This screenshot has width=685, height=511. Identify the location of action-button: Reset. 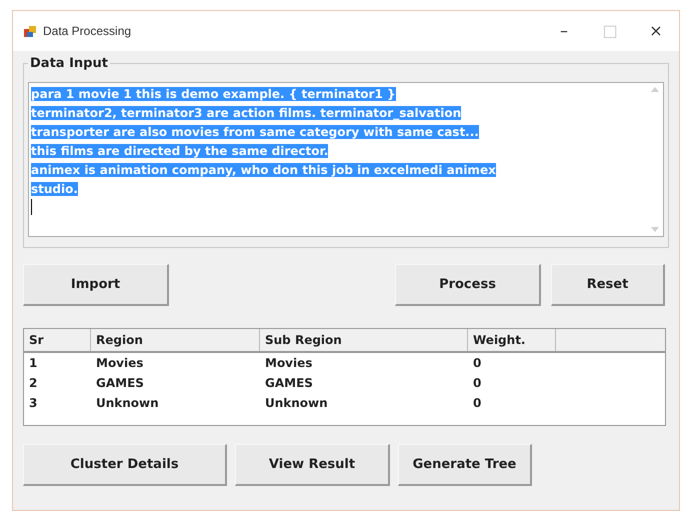
(608, 285).